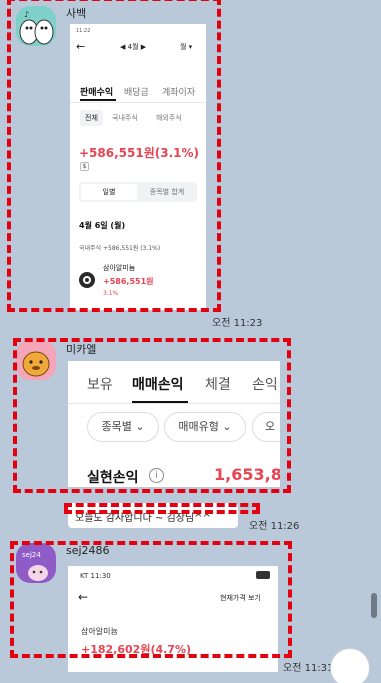 Image resolution: width=381 pixels, height=683 pixels. What do you see at coordinates (136, 91) in the screenshot?
I see `tab-dividend: 배당금` at bounding box center [136, 91].